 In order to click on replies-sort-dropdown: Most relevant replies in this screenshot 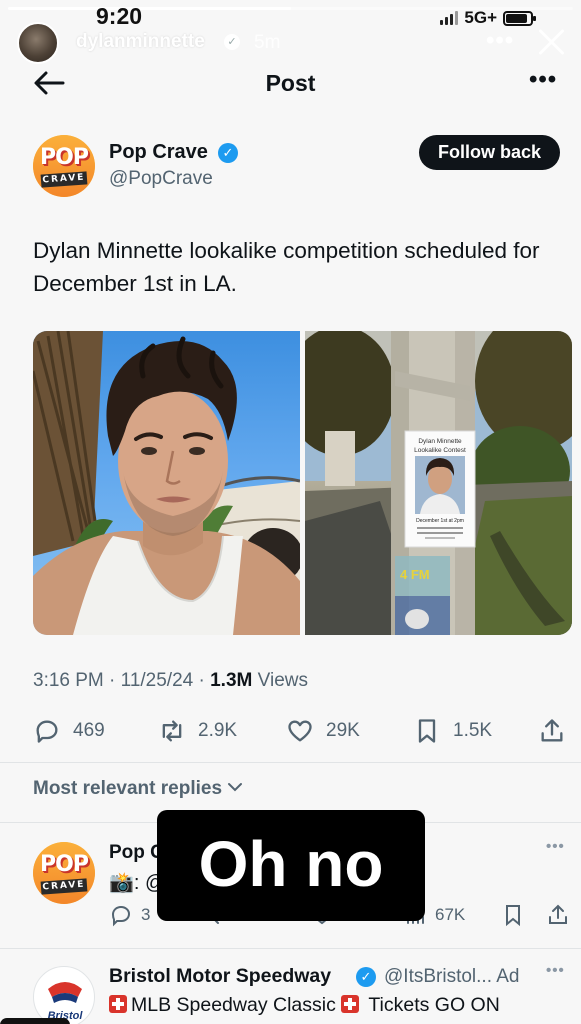, I will do `click(138, 789)`.